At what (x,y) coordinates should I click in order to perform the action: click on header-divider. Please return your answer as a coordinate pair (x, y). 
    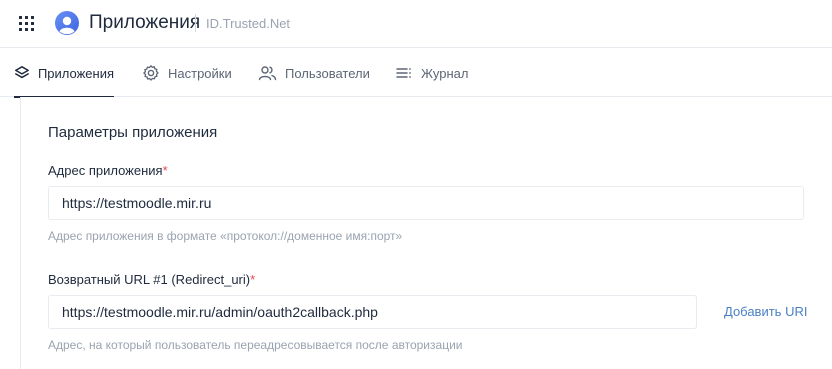
    Looking at the image, I should click on (195, 23).